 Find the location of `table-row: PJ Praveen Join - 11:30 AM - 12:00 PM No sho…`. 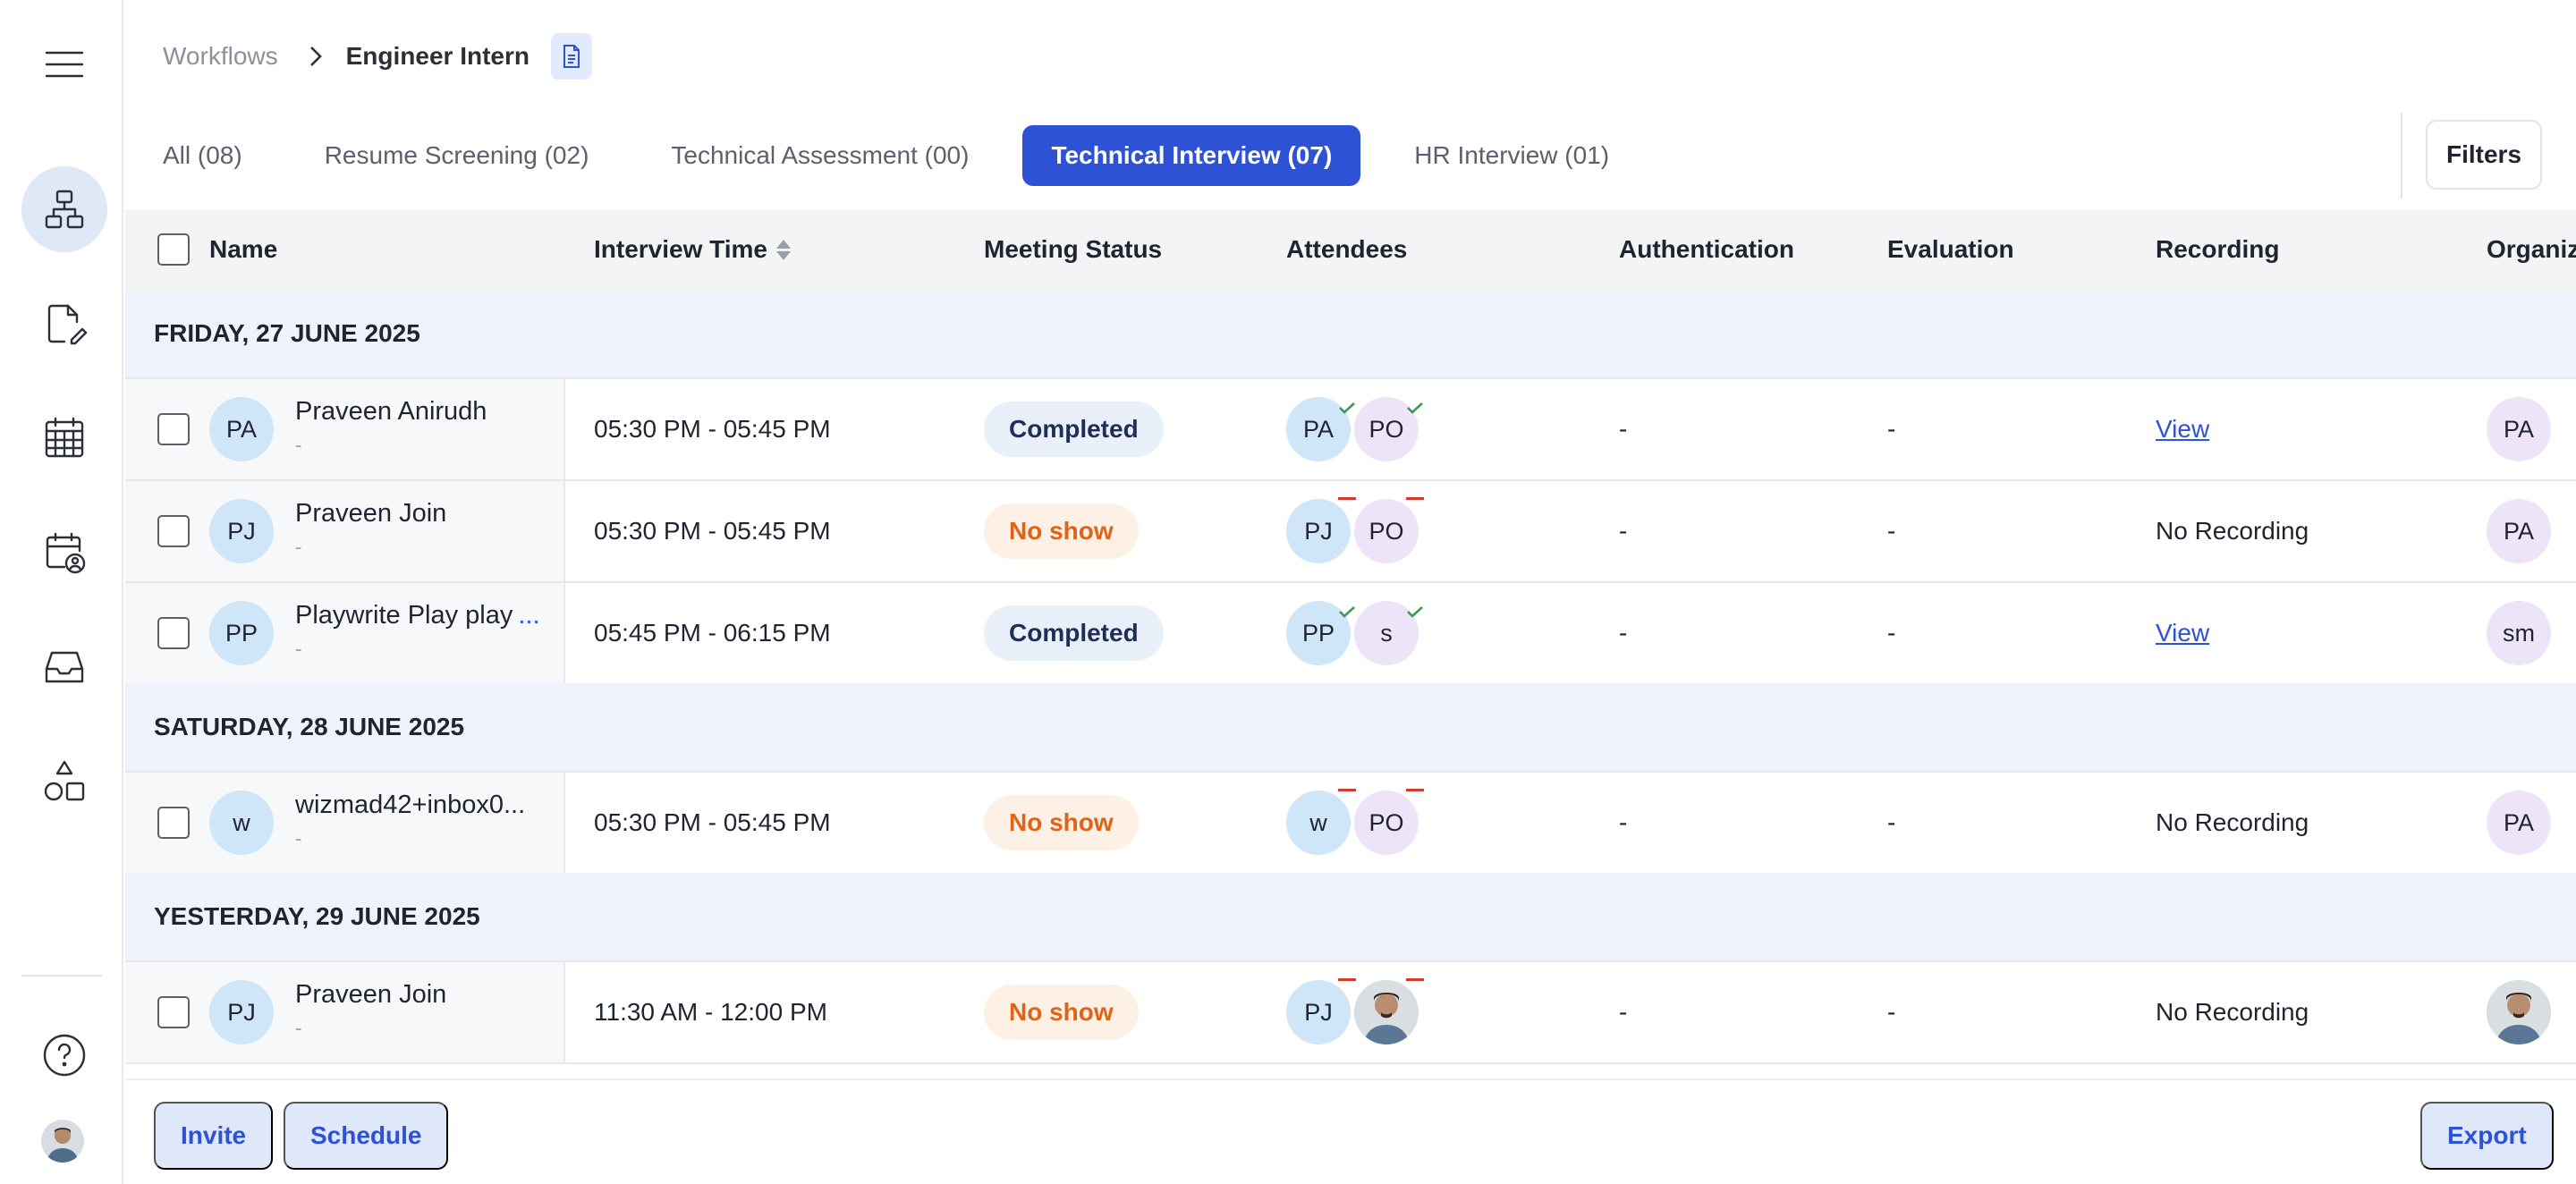

table-row: PJ Praveen Join - 11:30 AM - 12:00 PM No sho… is located at coordinates (1350, 1011).